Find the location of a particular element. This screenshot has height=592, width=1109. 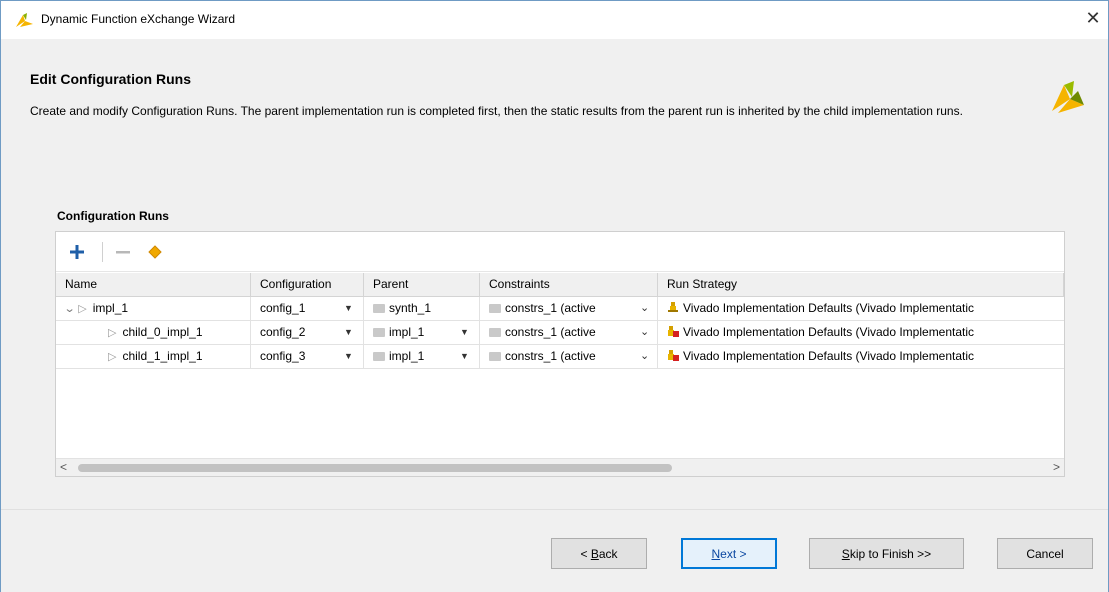

column-header-name: Name is located at coordinates (153, 285).